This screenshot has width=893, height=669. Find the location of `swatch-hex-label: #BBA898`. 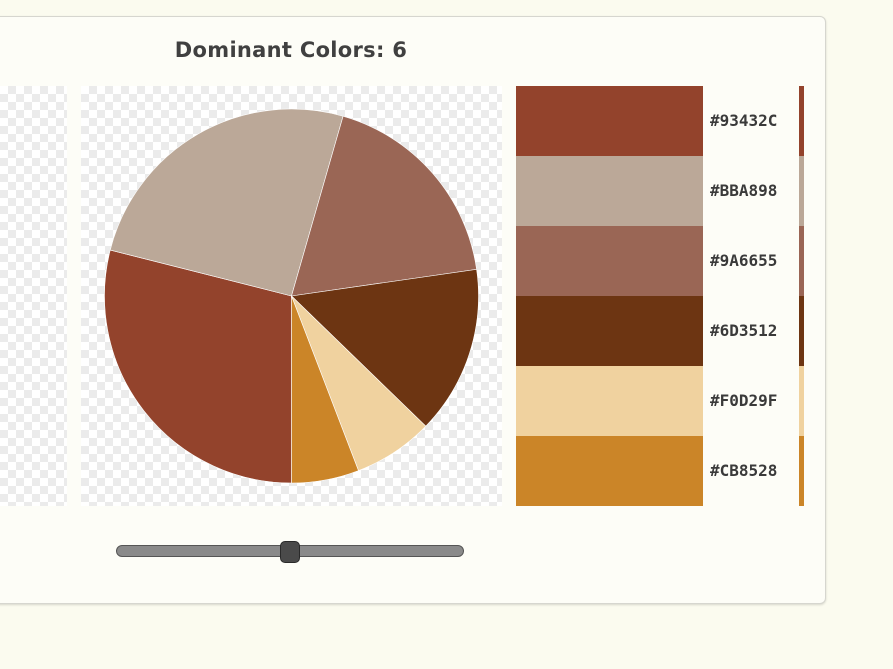

swatch-hex-label: #BBA898 is located at coordinates (744, 190).